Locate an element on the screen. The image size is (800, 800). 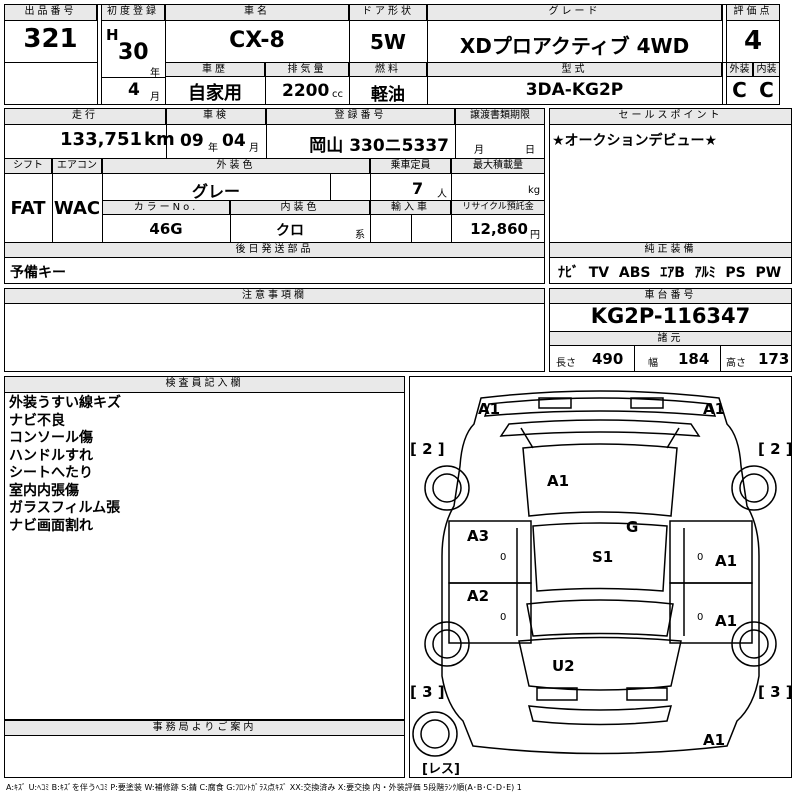
ext-color-label: 外装色 is located at coordinates (236, 166).